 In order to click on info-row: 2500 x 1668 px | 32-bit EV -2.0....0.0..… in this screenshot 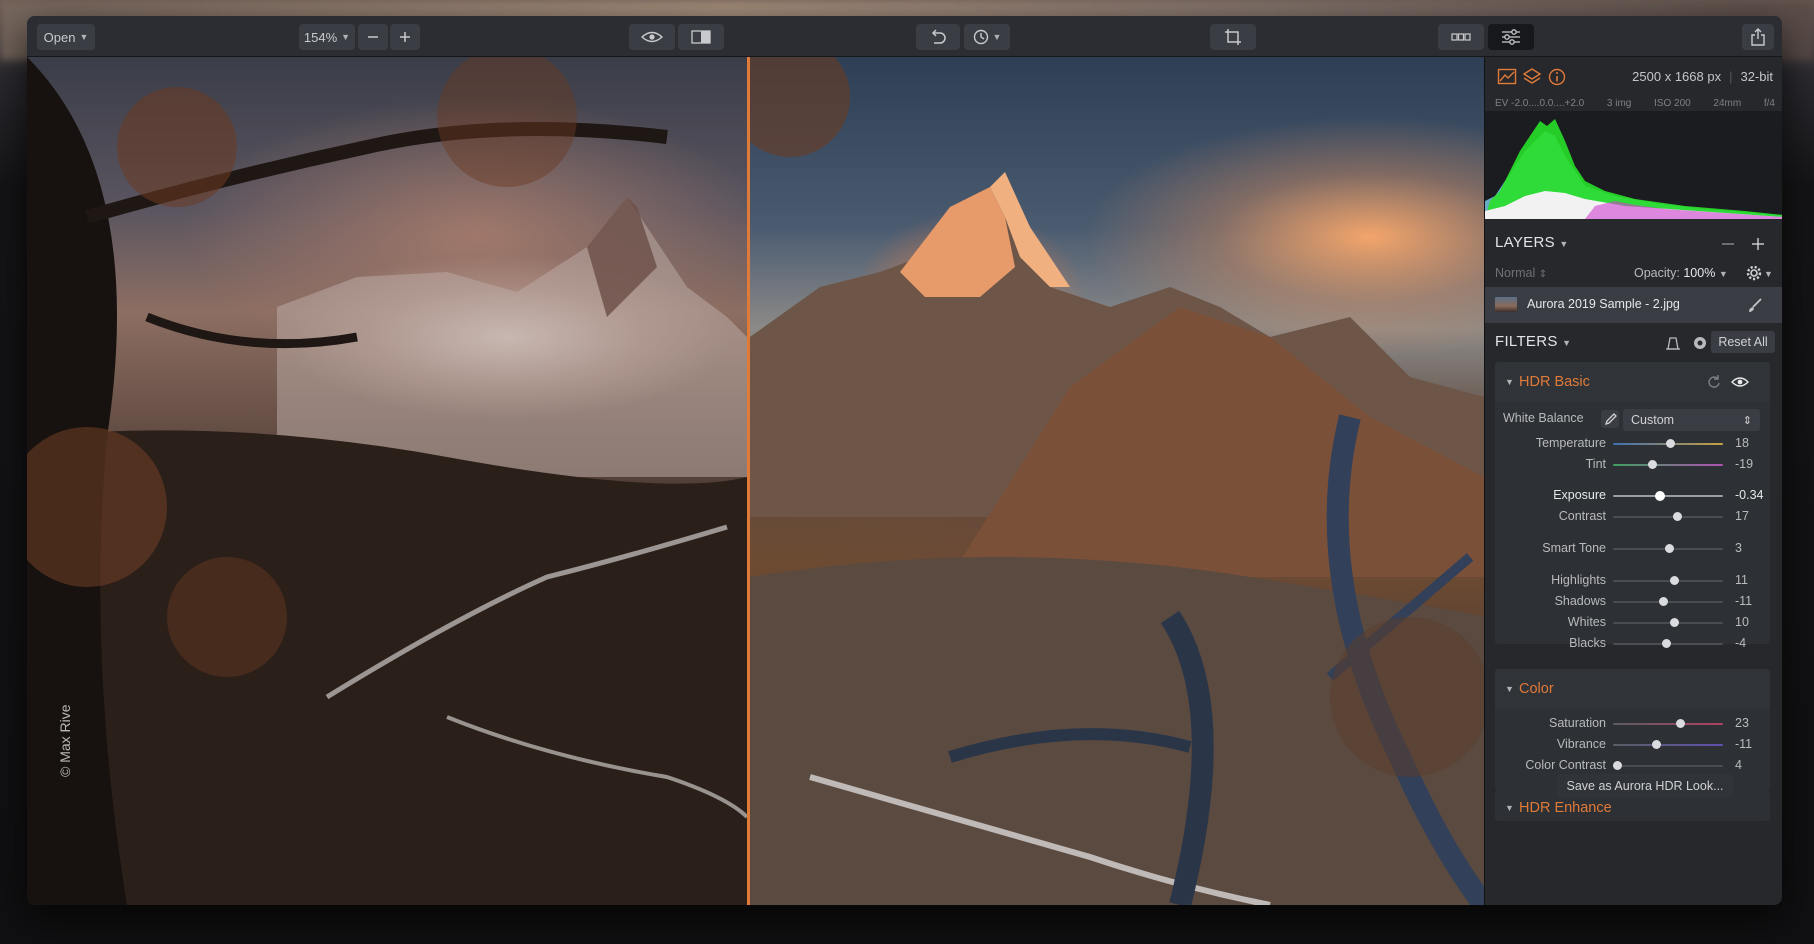, I will do `click(1633, 83)`.